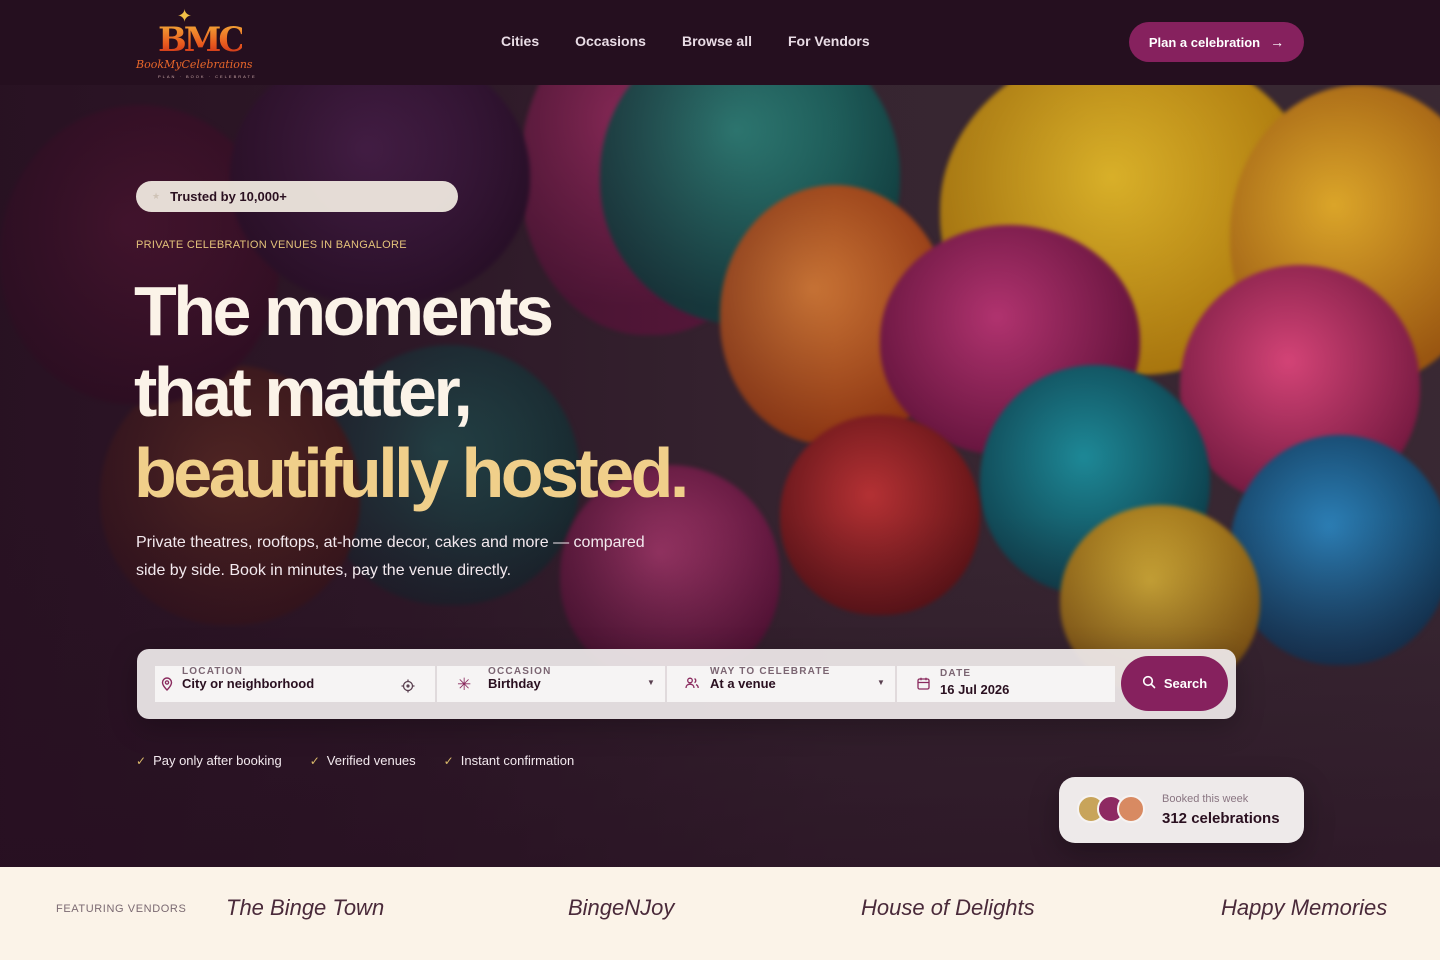 The width and height of the screenshot is (1440, 960). Describe the element at coordinates (1204, 42) in the screenshot. I see `plan-celebration-label: Plan a celebration` at that location.